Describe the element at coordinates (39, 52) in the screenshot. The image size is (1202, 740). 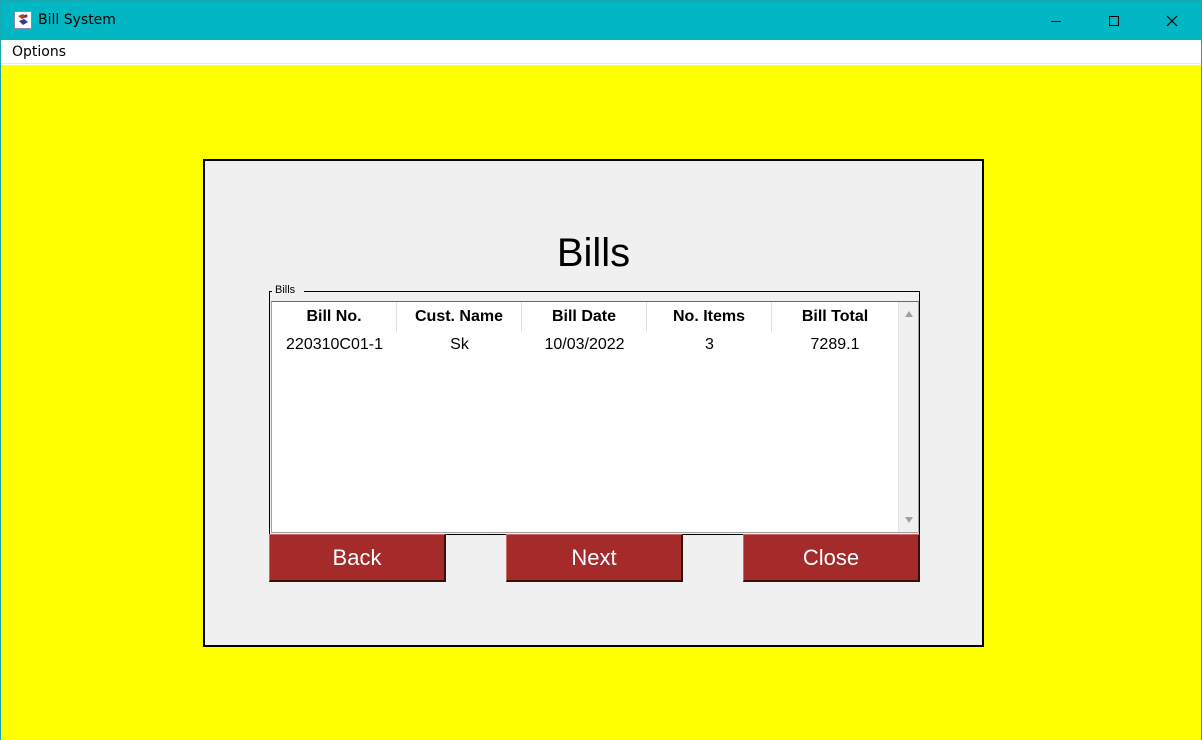
I see `menu-options: Options` at that location.